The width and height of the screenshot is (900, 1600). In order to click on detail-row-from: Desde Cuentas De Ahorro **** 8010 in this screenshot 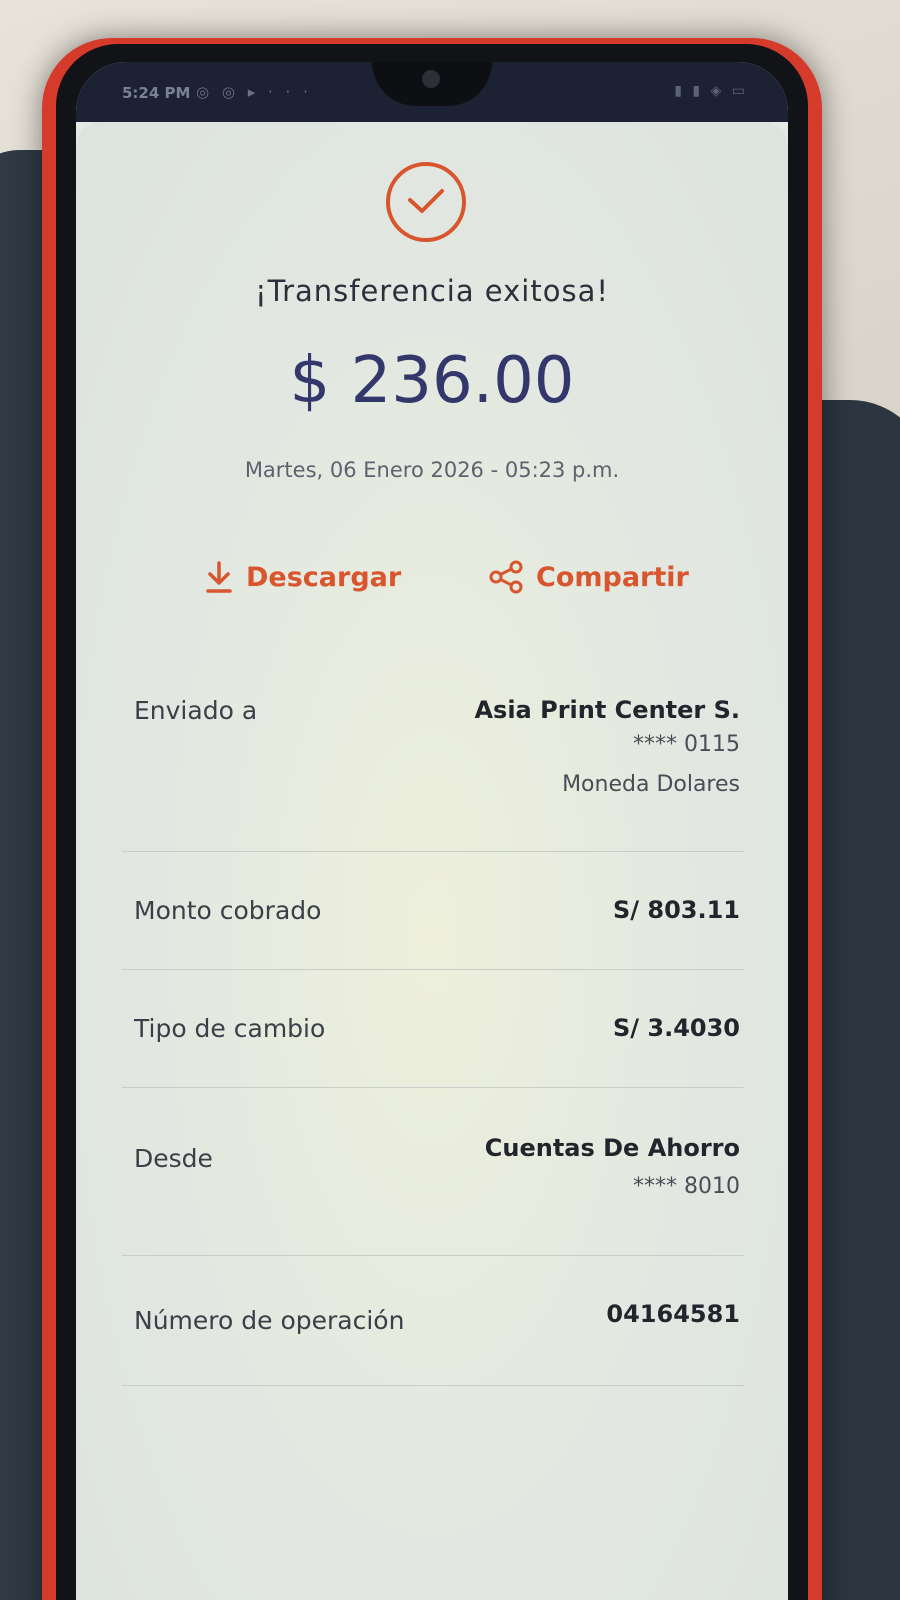, I will do `click(433, 1172)`.